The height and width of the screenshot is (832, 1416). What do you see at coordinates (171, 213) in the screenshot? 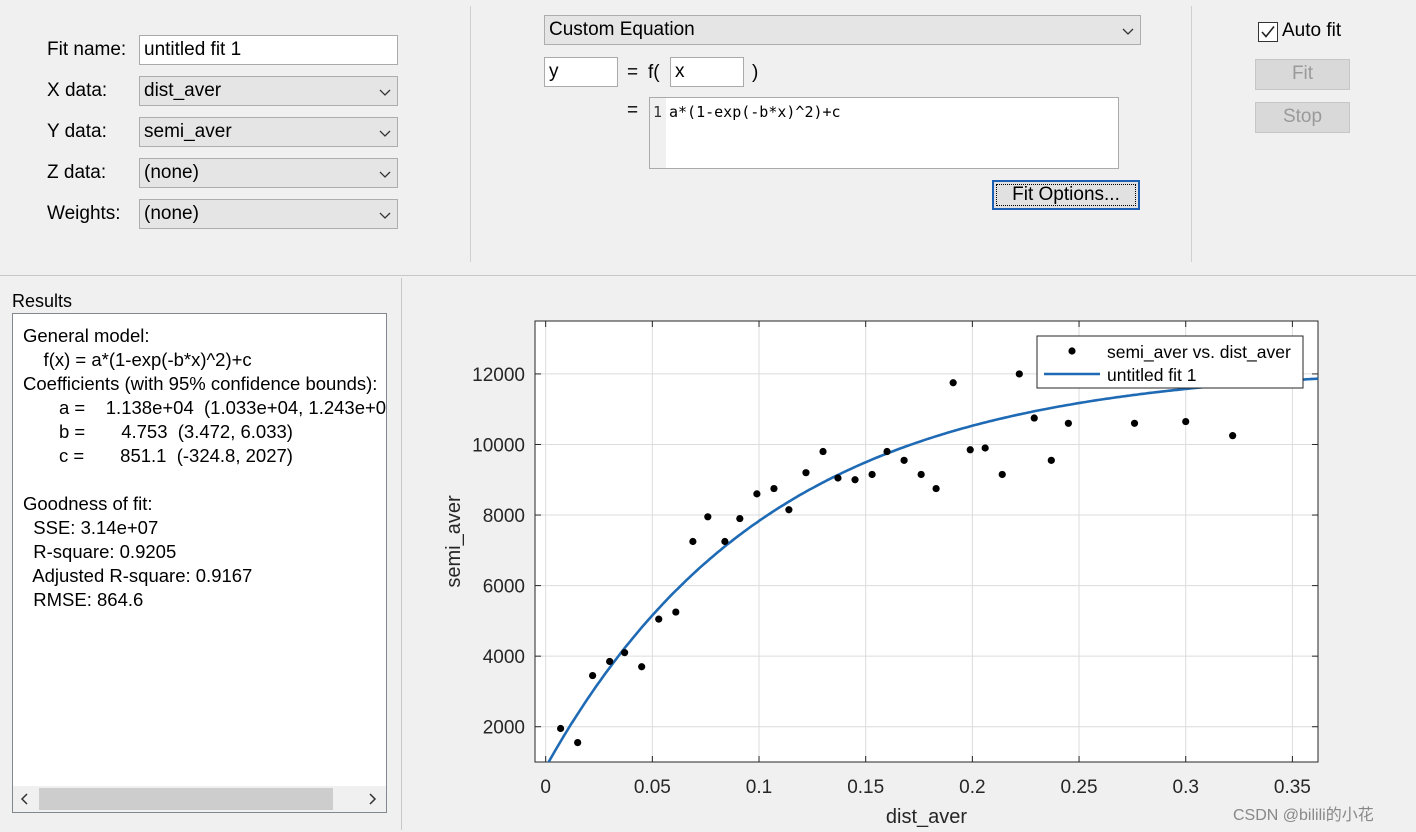
I see `weights-value: (none)` at bounding box center [171, 213].